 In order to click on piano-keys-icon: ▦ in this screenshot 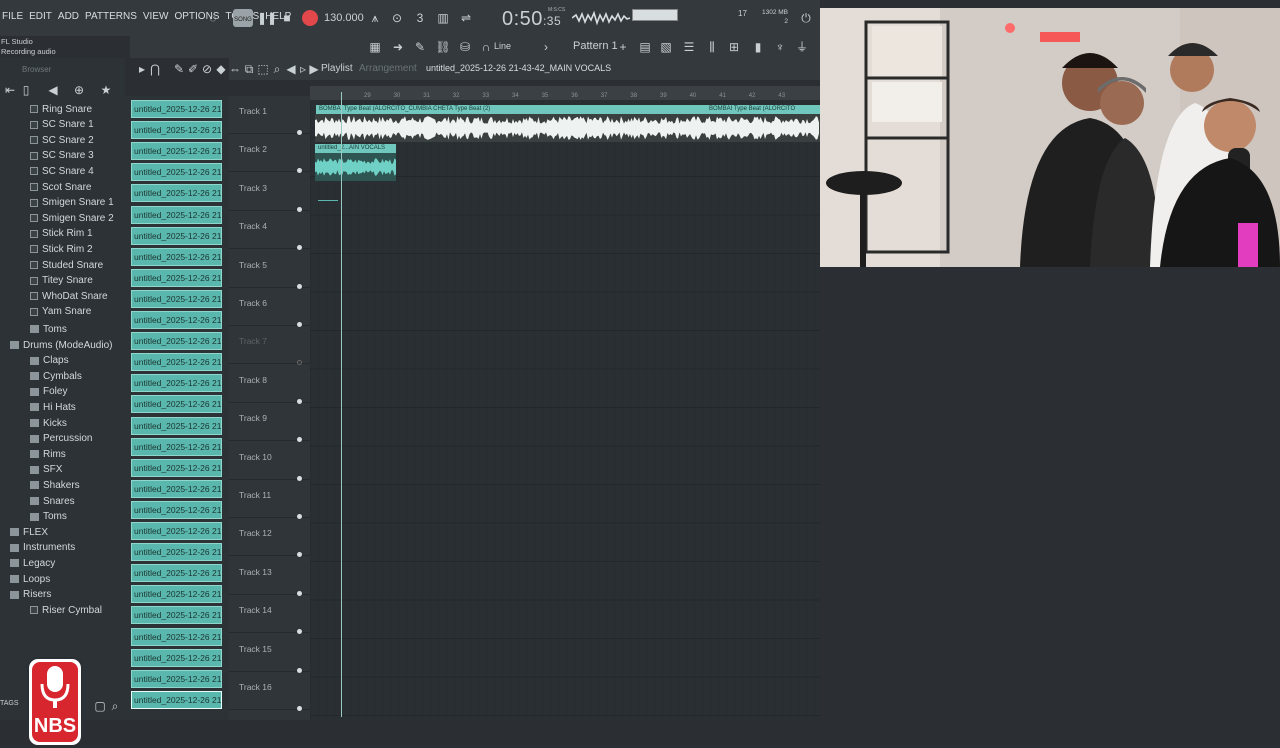, I will do `click(375, 47)`.